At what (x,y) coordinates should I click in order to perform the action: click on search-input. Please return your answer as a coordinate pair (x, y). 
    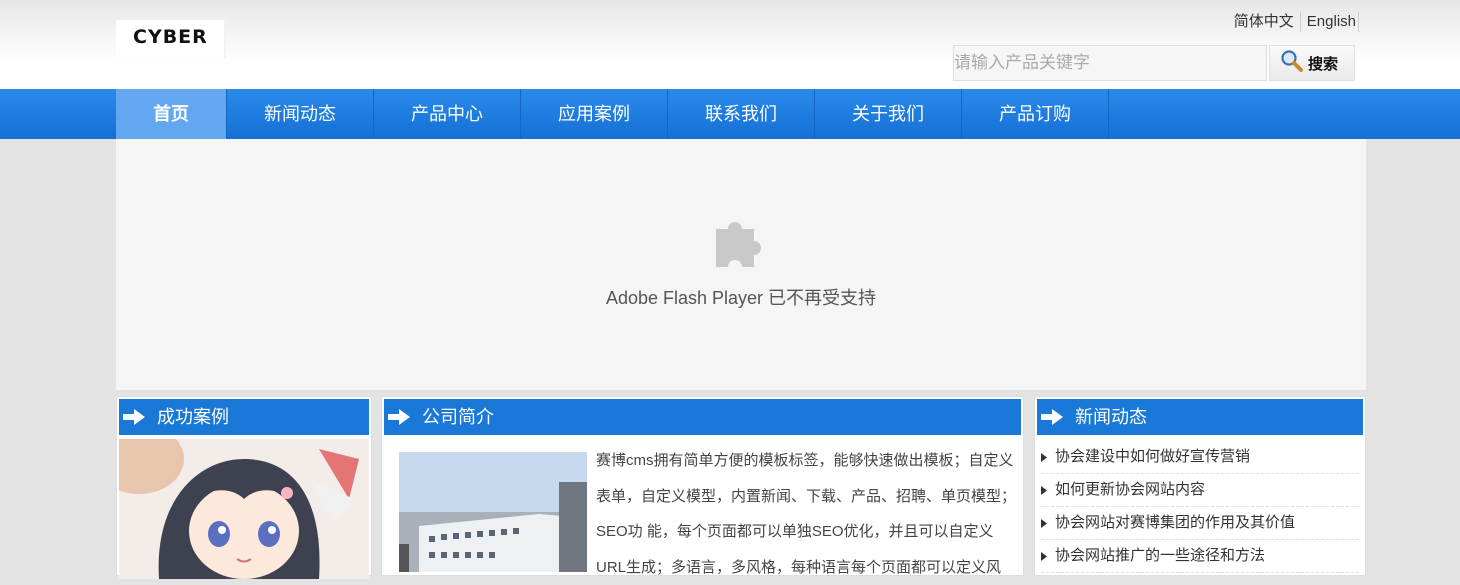
    Looking at the image, I should click on (1110, 63).